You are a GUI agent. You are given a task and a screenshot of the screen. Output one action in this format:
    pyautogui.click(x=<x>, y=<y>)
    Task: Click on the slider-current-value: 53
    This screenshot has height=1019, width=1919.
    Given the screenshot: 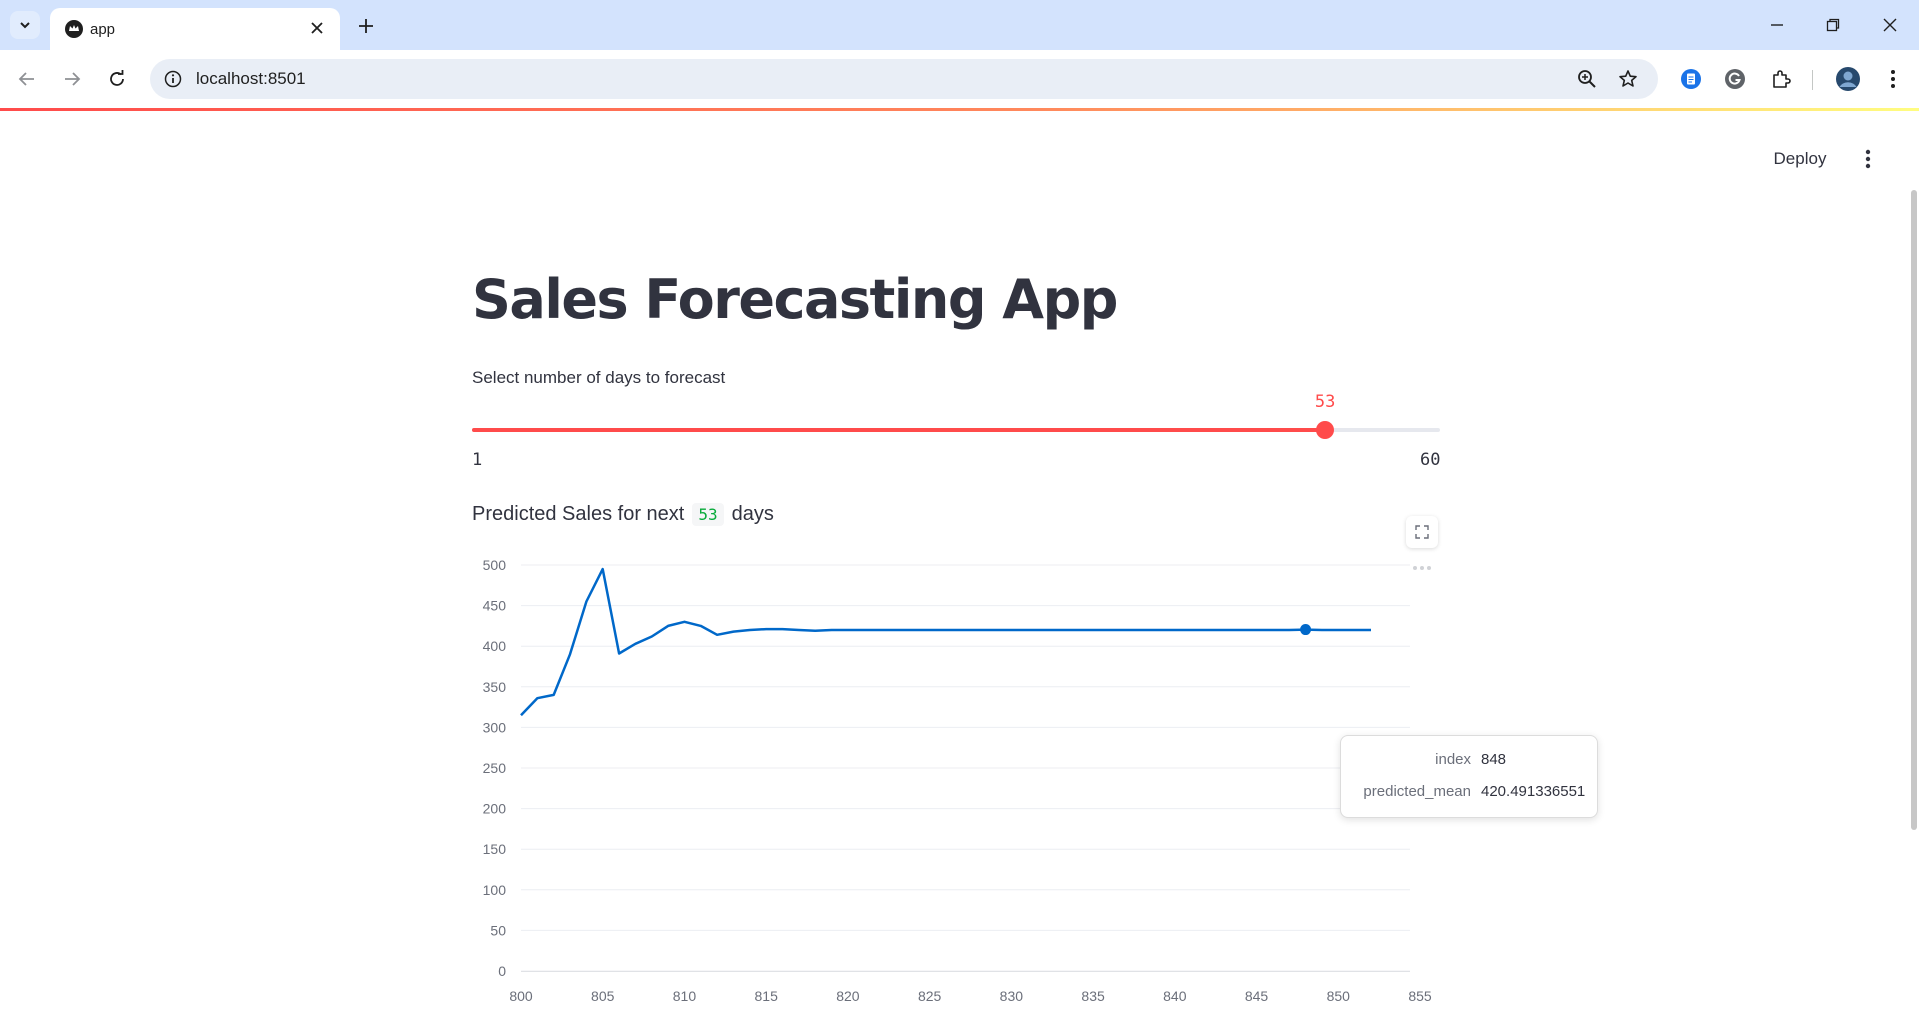 What is the action you would take?
    pyautogui.click(x=1325, y=402)
    